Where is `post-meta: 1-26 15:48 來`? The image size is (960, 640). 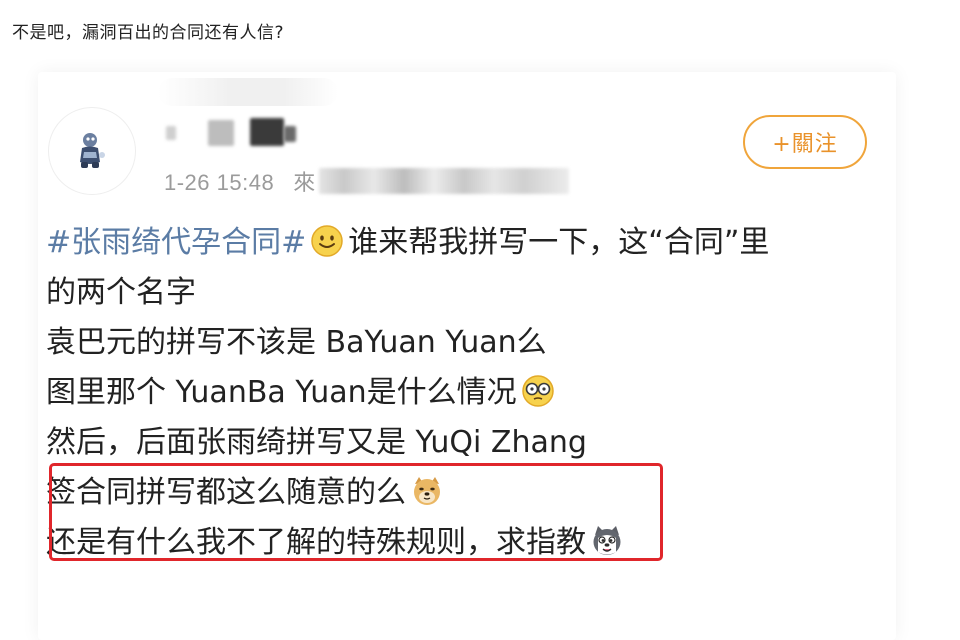
post-meta: 1-26 15:48 來 is located at coordinates (367, 180).